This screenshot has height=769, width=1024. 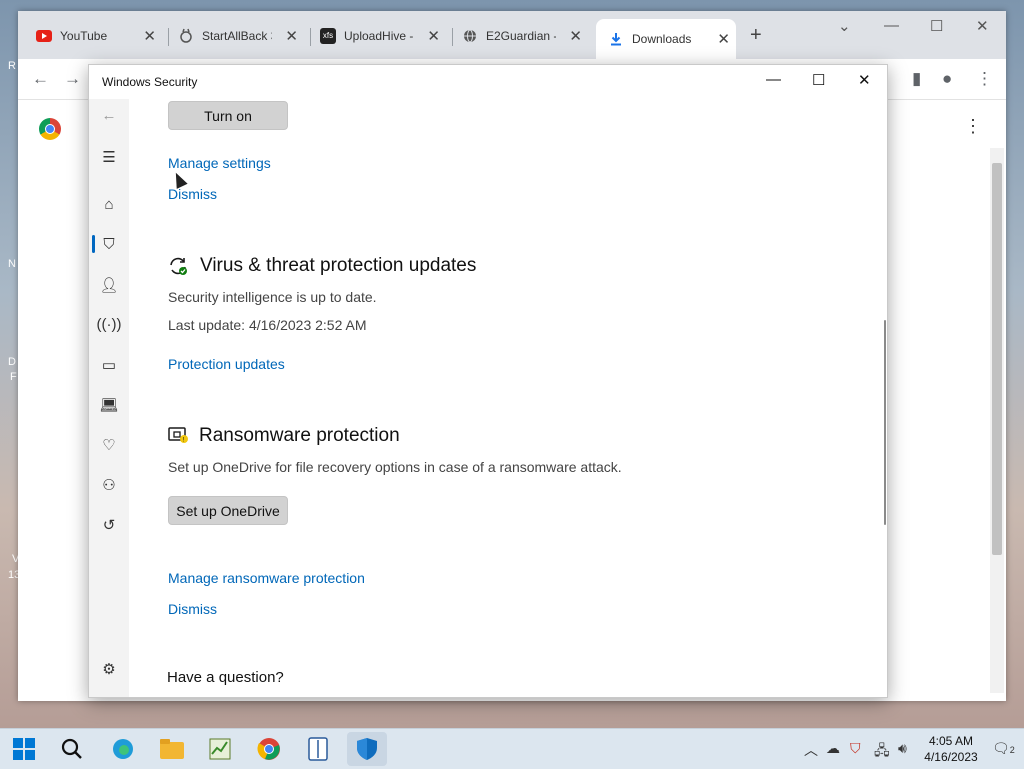 I want to click on home-icon: ⌂, so click(x=109, y=204).